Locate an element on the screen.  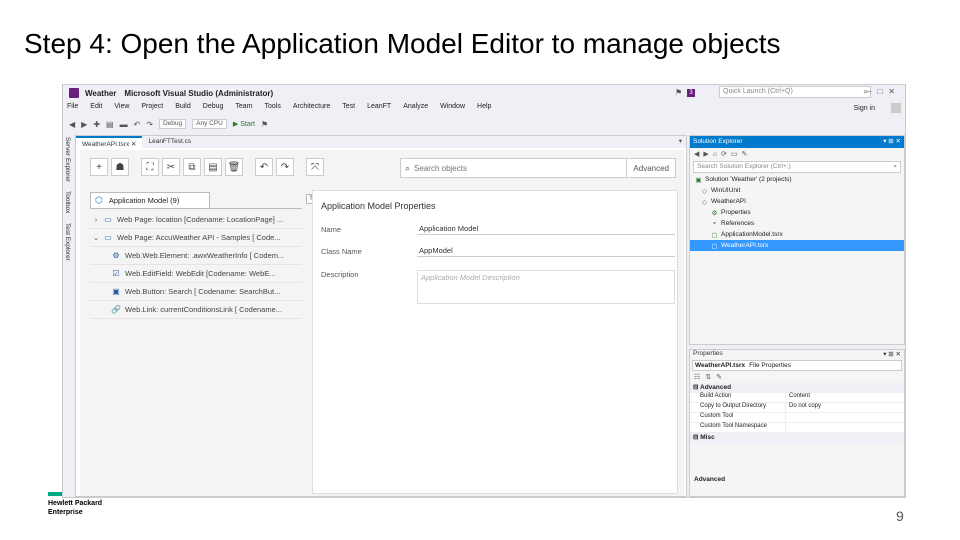
solution-item: ◇ WeatherAPI is located at coordinates (797, 201).